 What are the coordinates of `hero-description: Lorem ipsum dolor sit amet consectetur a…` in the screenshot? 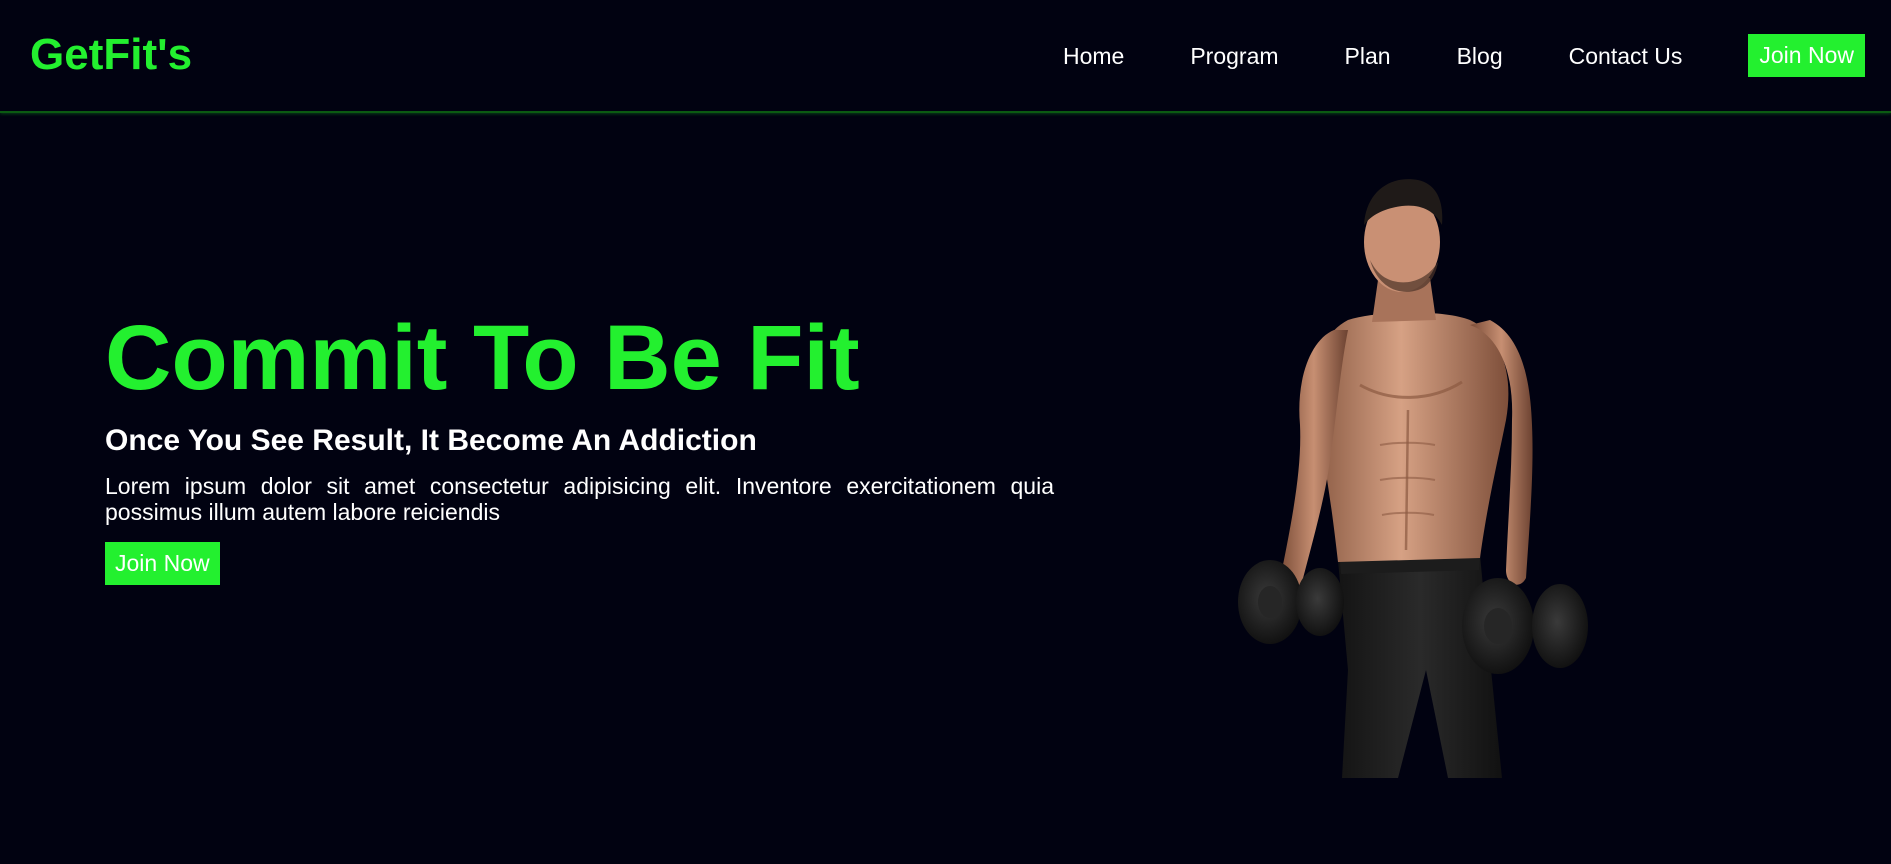 It's located at (579, 499).